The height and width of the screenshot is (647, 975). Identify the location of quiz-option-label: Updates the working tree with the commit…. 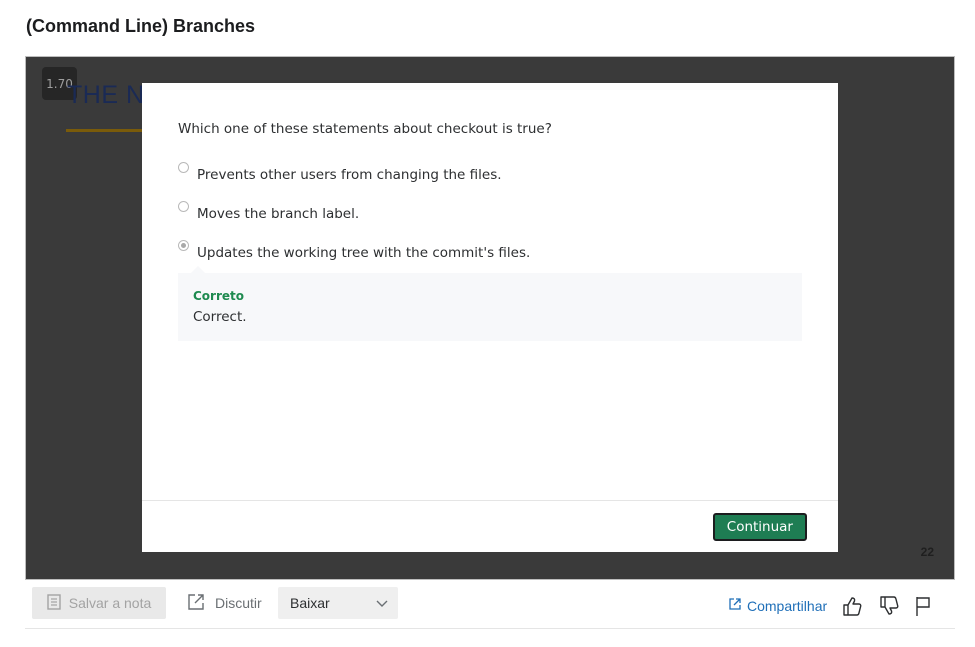
(364, 253).